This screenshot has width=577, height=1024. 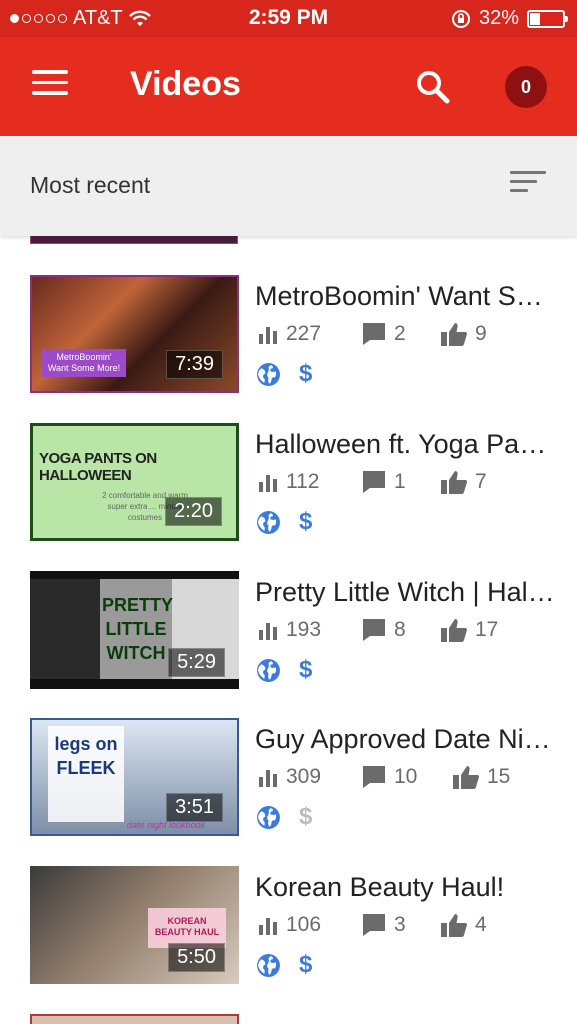 I want to click on battery-icon, so click(x=547, y=18).